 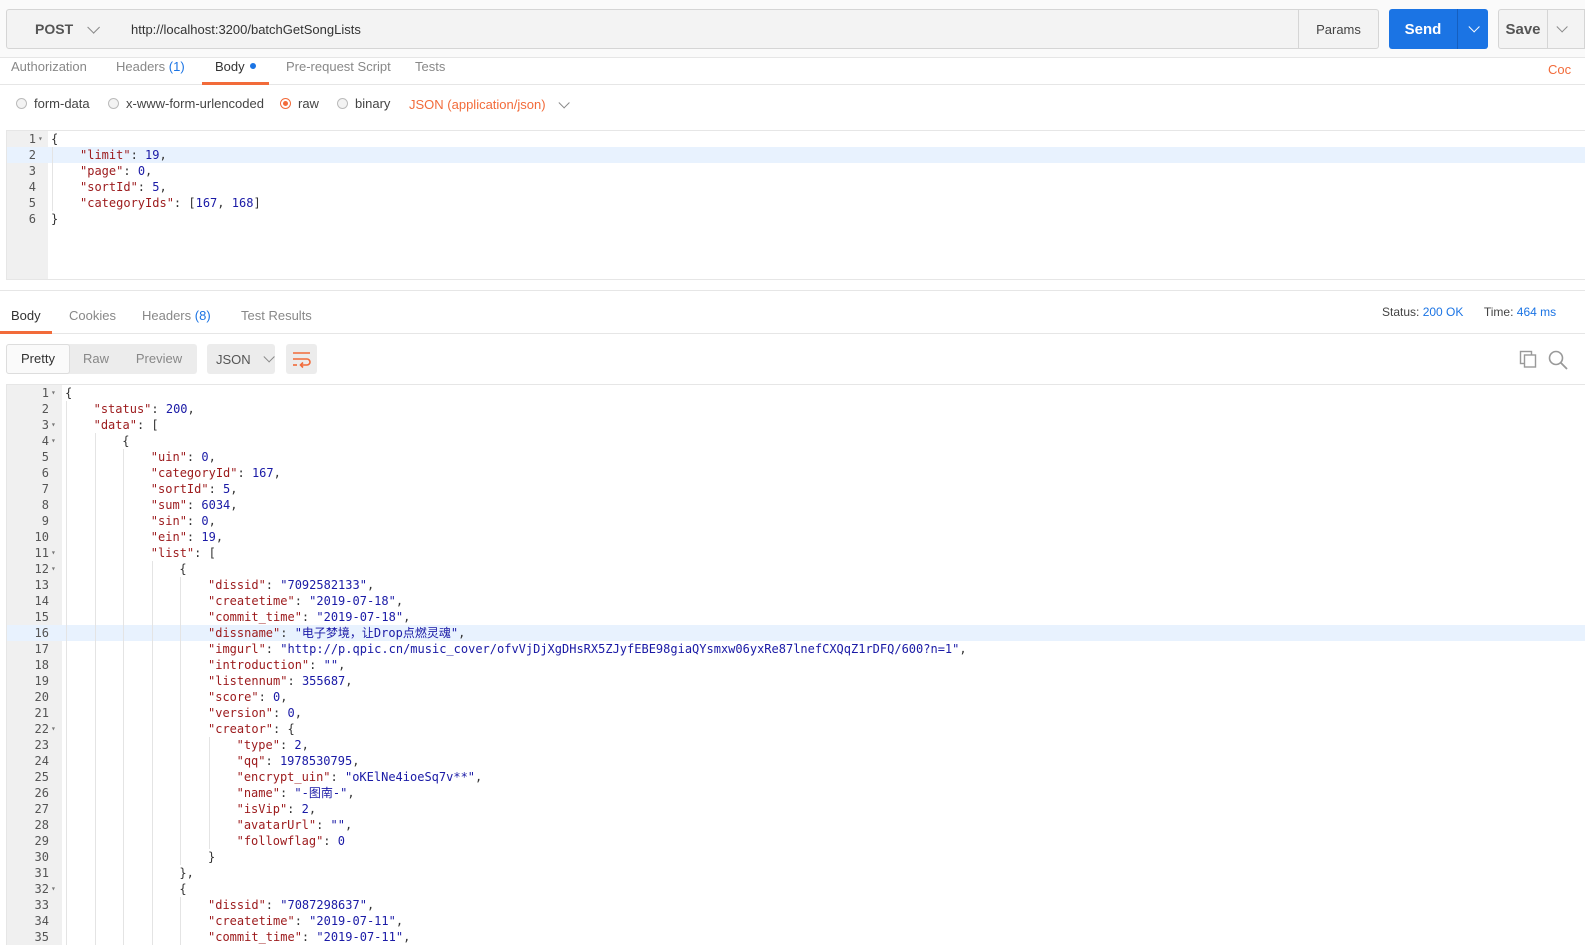 What do you see at coordinates (276, 315) in the screenshot?
I see `tab-test-results-label: Test Results` at bounding box center [276, 315].